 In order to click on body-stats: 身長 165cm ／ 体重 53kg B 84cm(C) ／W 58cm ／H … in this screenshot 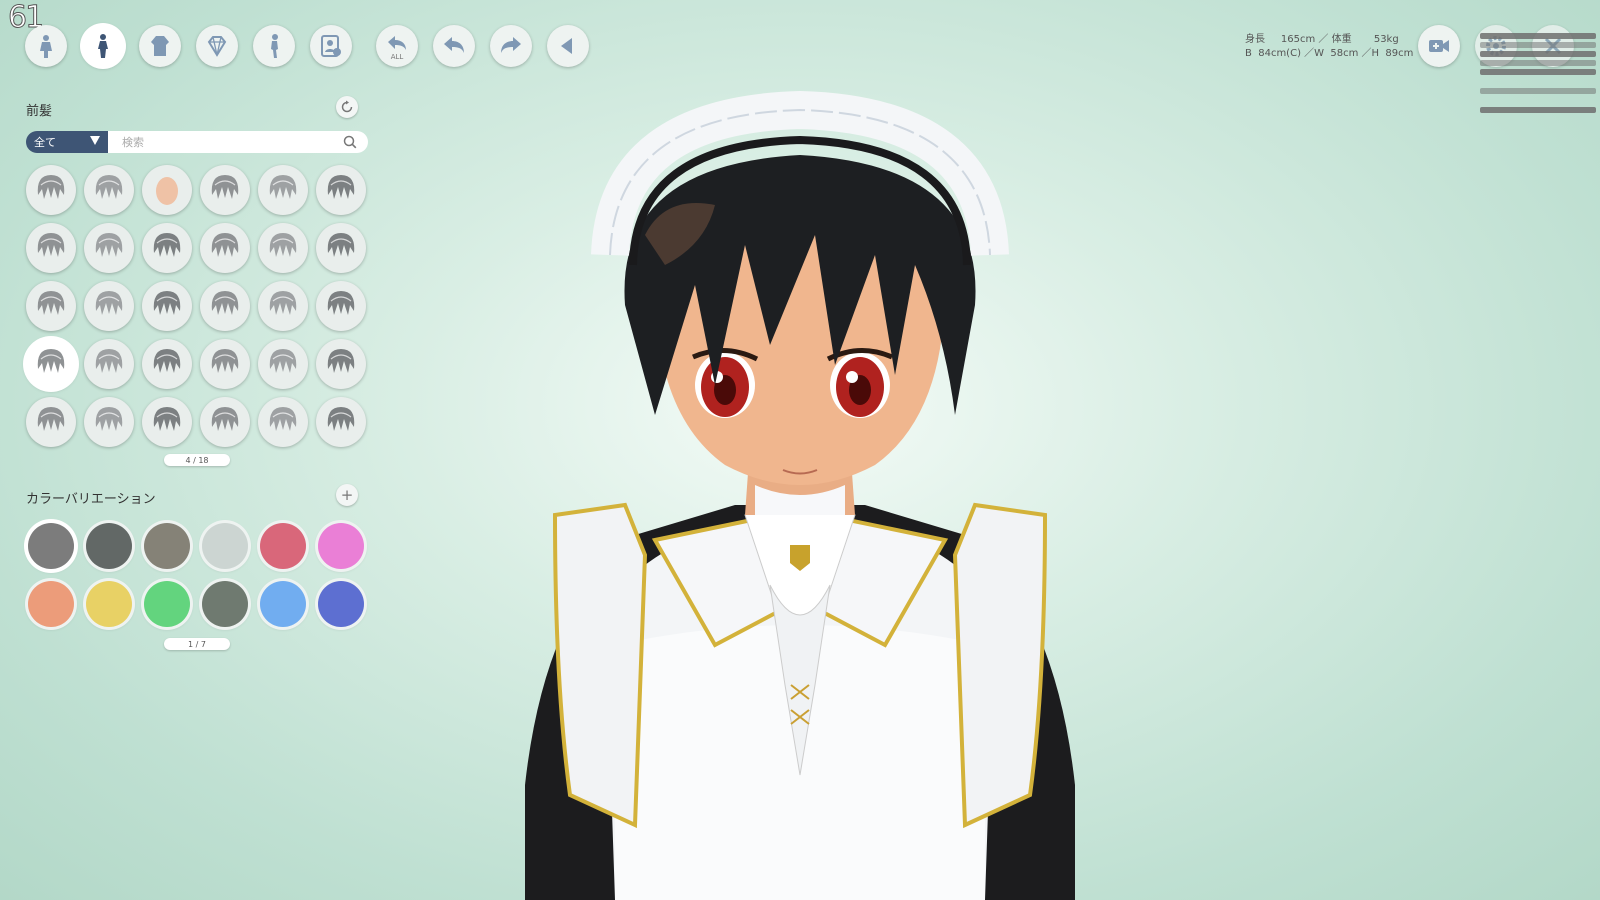, I will do `click(1329, 47)`.